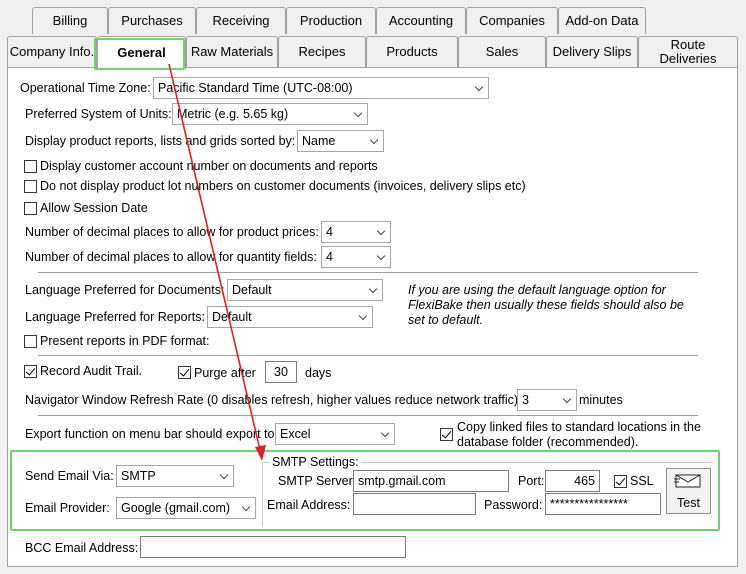 The width and height of the screenshot is (746, 574). Describe the element at coordinates (531, 481) in the screenshot. I see `port-label: Port:` at that location.